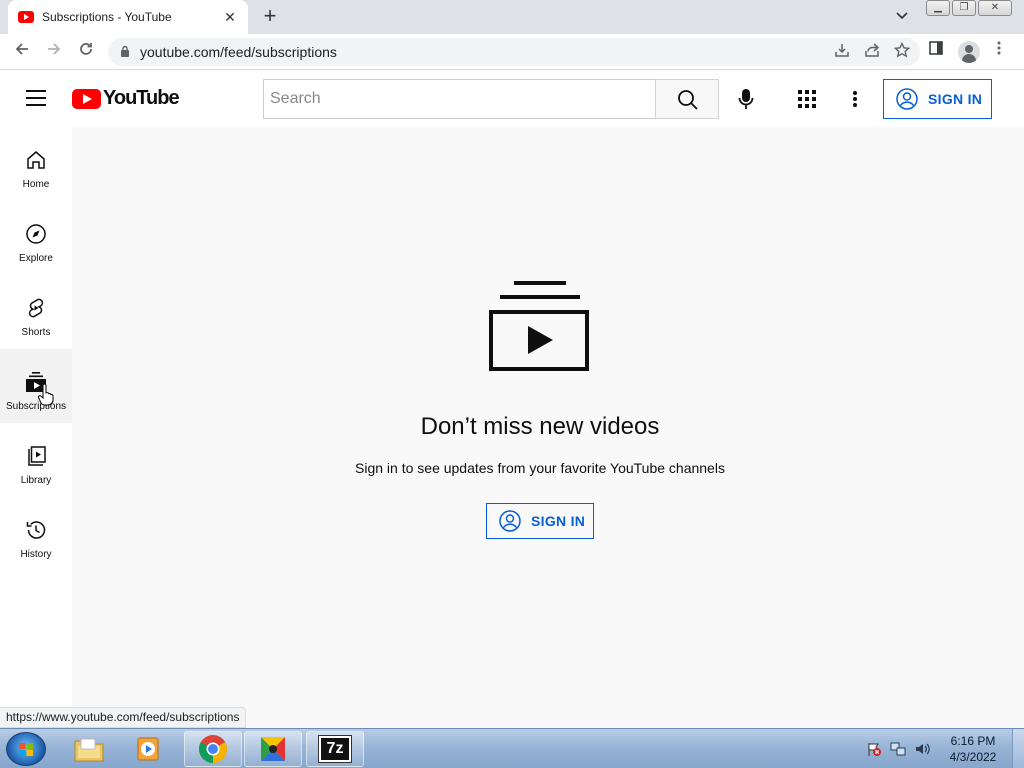 The height and width of the screenshot is (768, 1024). Describe the element at coordinates (36, 386) in the screenshot. I see `sidebar-item-subscriptions: Subscriptions` at that location.